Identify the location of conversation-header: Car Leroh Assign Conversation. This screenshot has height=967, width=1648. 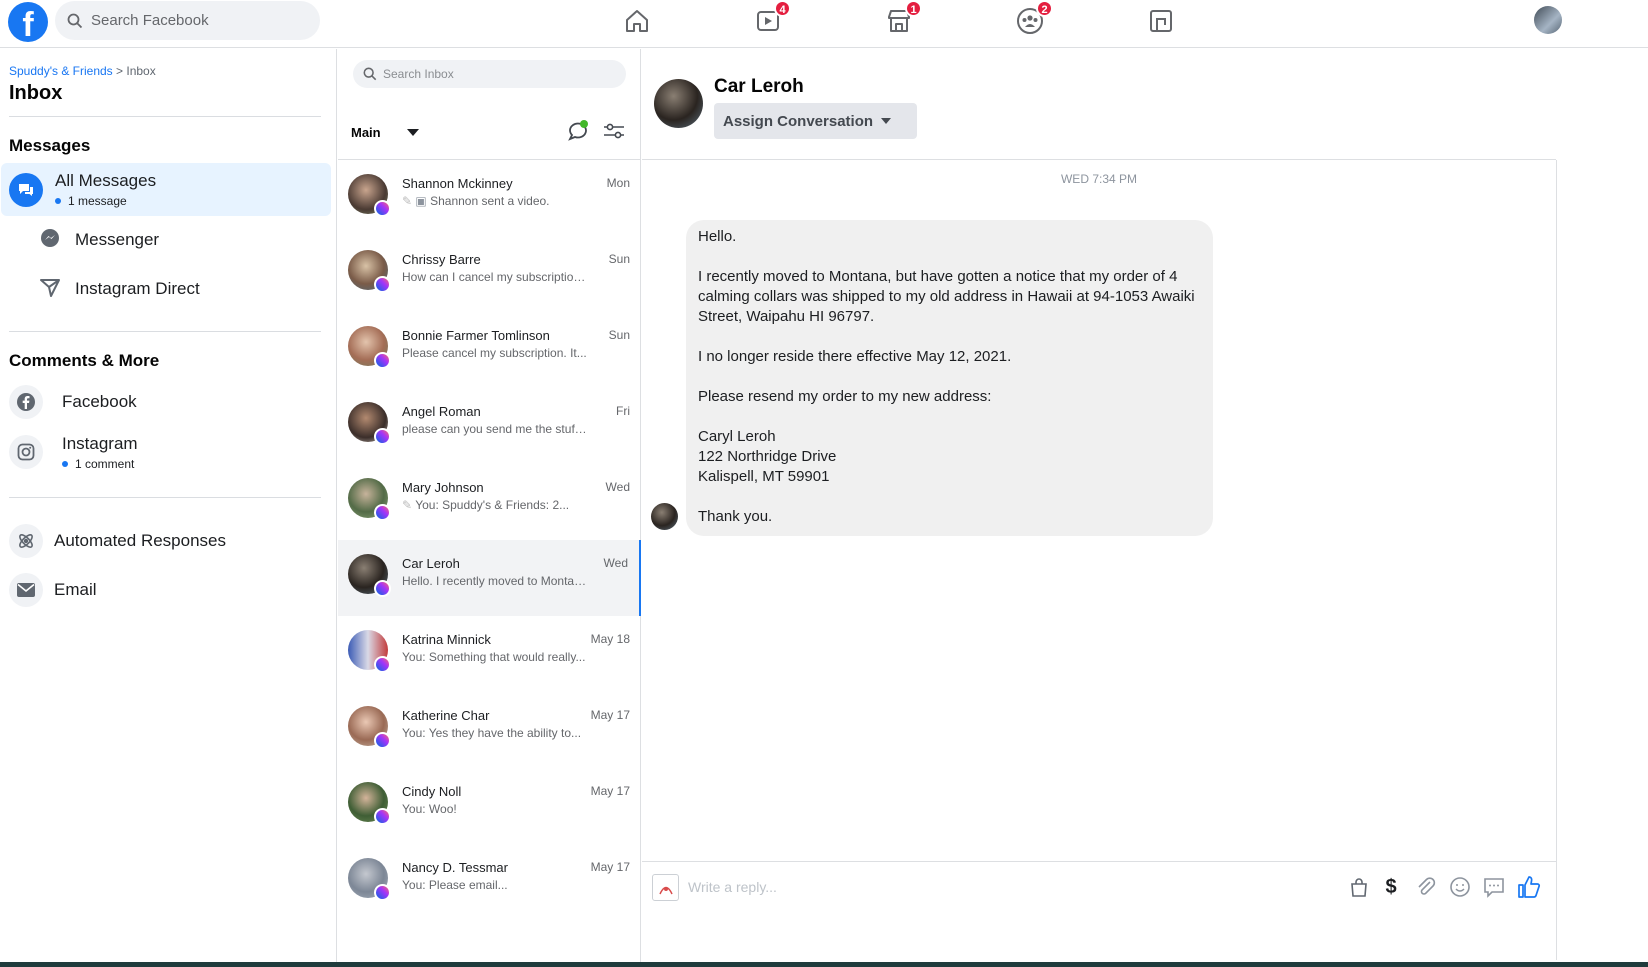
(1099, 104).